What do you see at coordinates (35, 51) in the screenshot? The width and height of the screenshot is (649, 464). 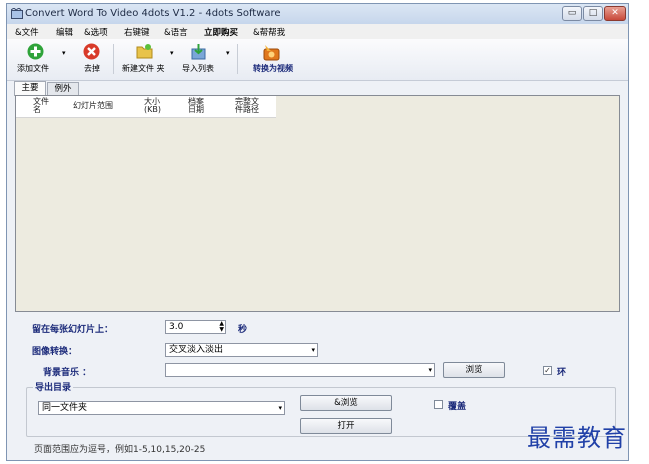 I see `add-file-icon` at bounding box center [35, 51].